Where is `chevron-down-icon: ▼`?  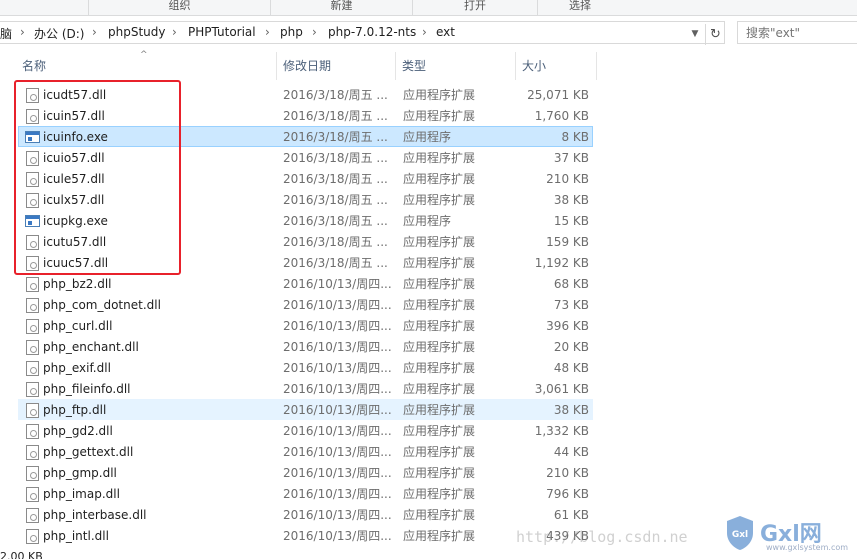
chevron-down-icon: ▼ is located at coordinates (695, 34).